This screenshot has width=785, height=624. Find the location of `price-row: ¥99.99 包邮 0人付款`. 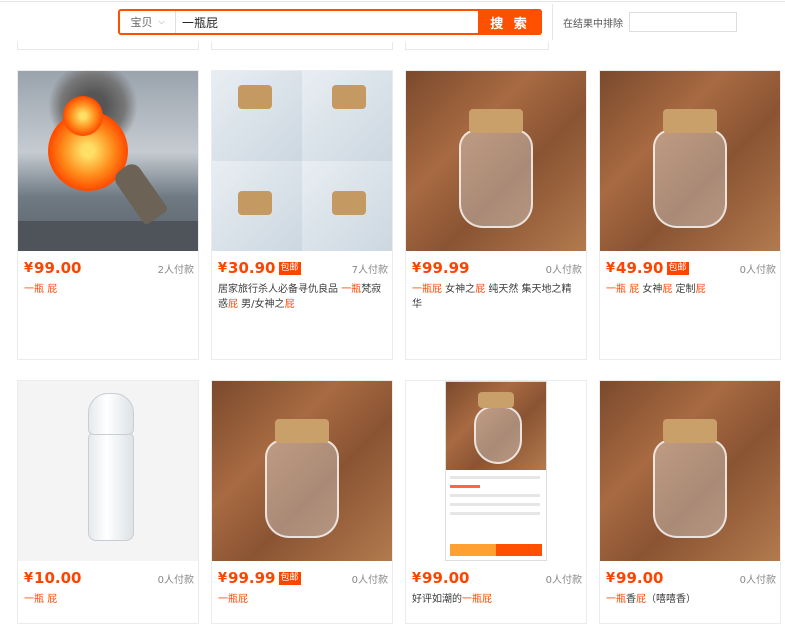

price-row: ¥99.99 包邮 0人付款 is located at coordinates (303, 578).